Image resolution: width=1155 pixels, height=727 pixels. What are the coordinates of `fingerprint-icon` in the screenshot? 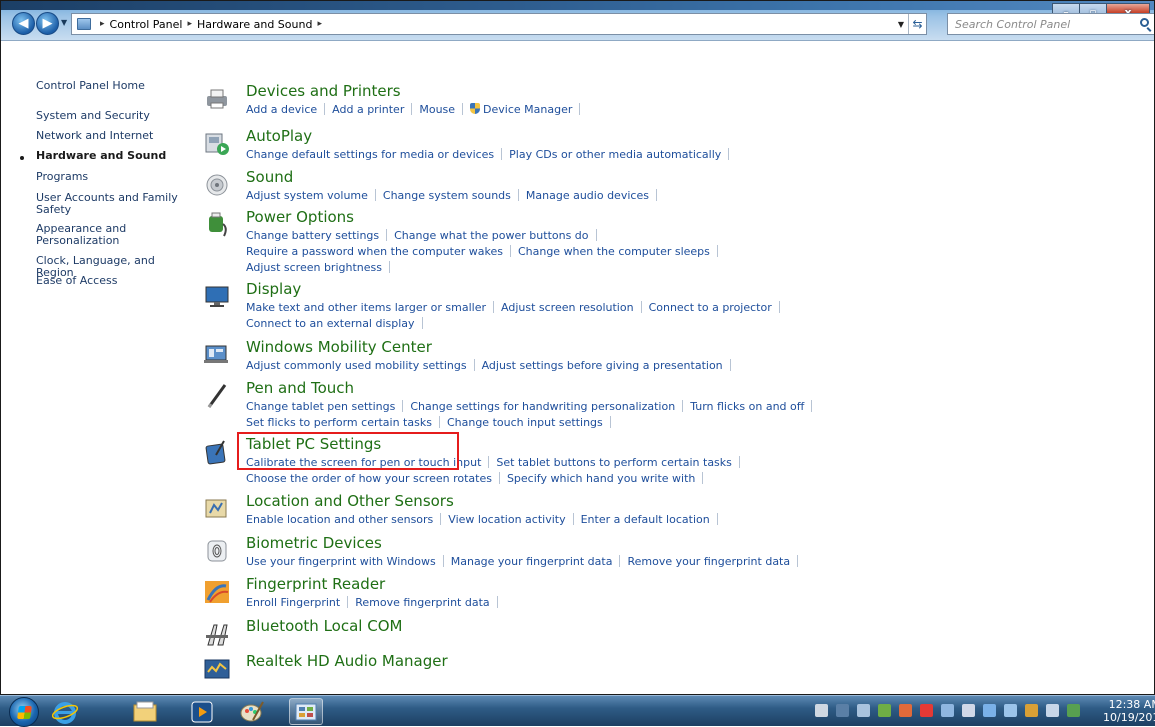 It's located at (217, 551).